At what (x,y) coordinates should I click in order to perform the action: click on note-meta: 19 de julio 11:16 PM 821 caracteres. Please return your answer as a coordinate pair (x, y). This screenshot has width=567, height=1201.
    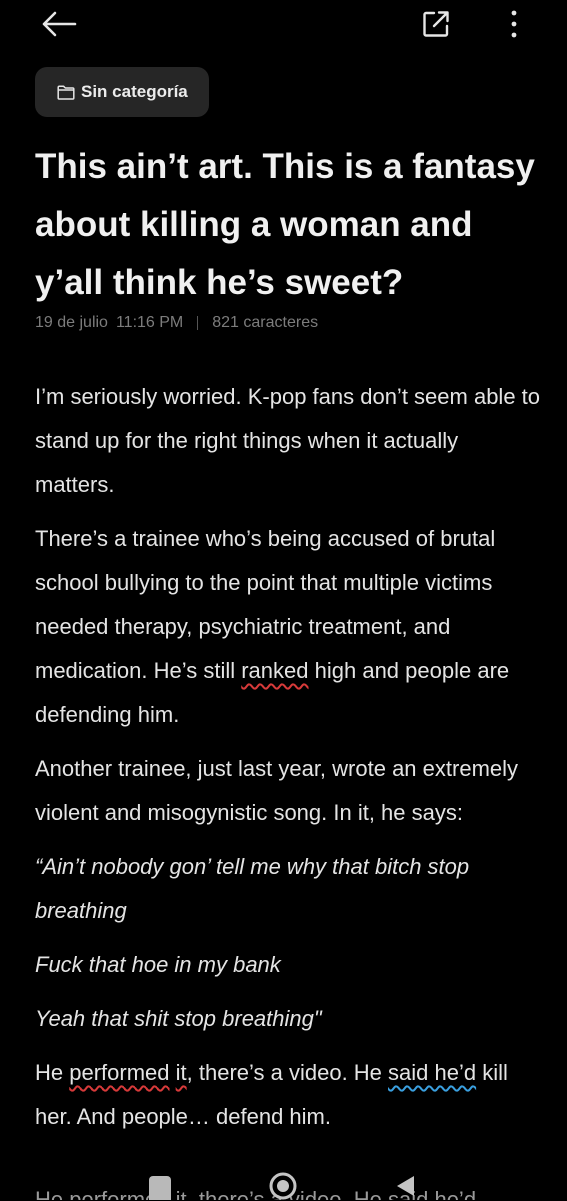
    Looking at the image, I should click on (176, 323).